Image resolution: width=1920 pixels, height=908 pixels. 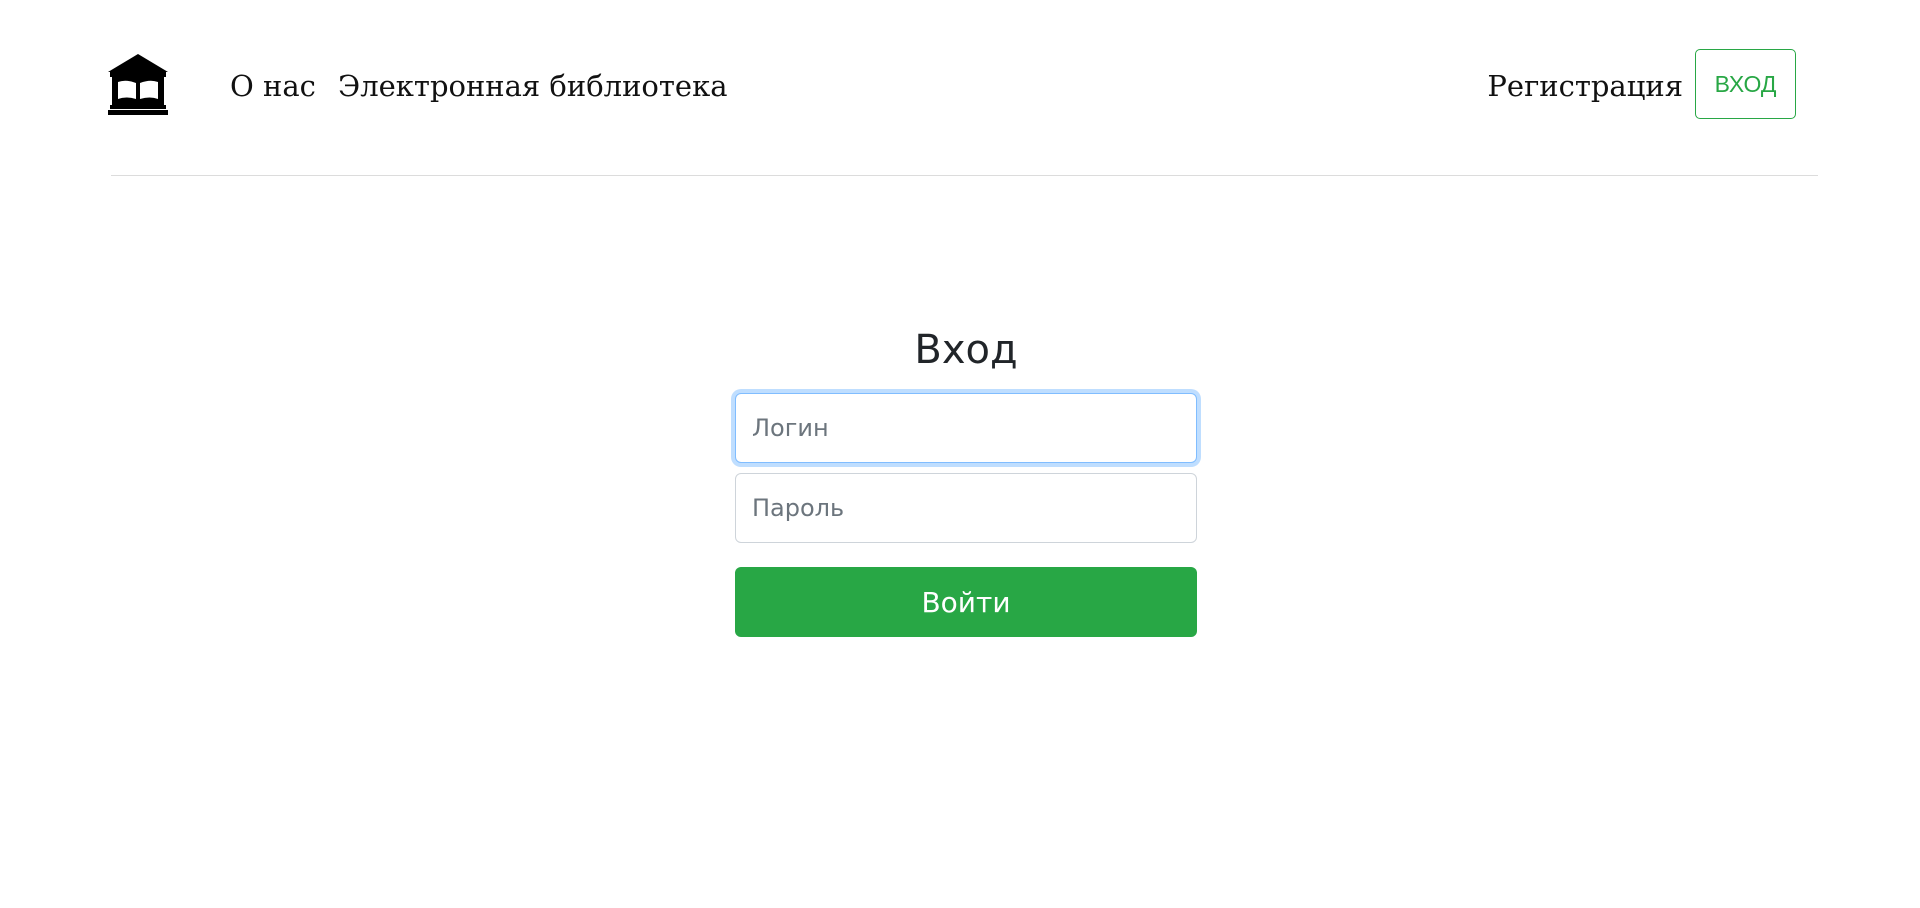 I want to click on login-form: Вход Войти, so click(x=966, y=478).